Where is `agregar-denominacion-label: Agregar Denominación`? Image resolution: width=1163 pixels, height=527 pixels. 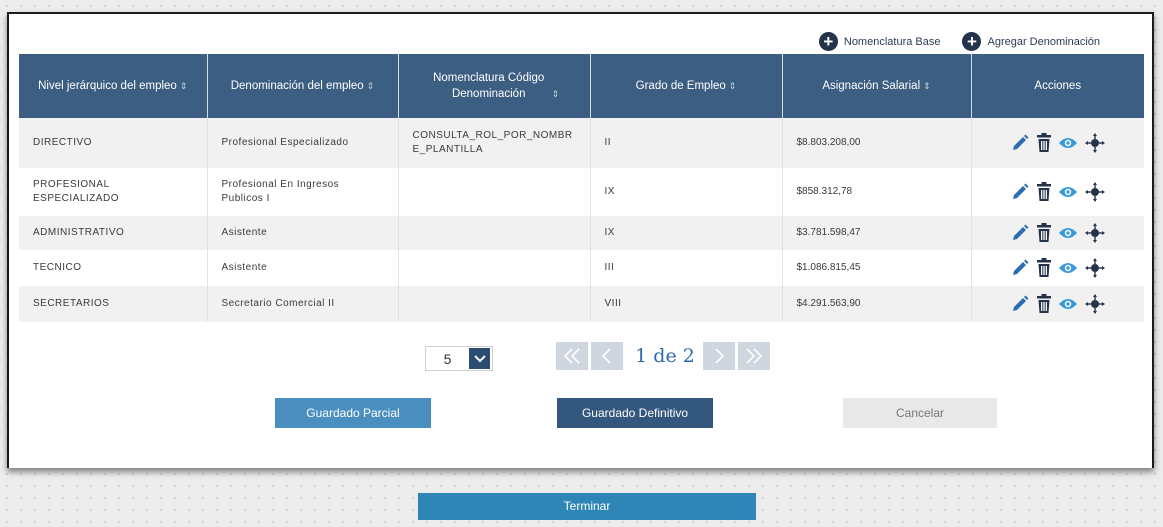
agregar-denominacion-label: Agregar Denominación is located at coordinates (1043, 41).